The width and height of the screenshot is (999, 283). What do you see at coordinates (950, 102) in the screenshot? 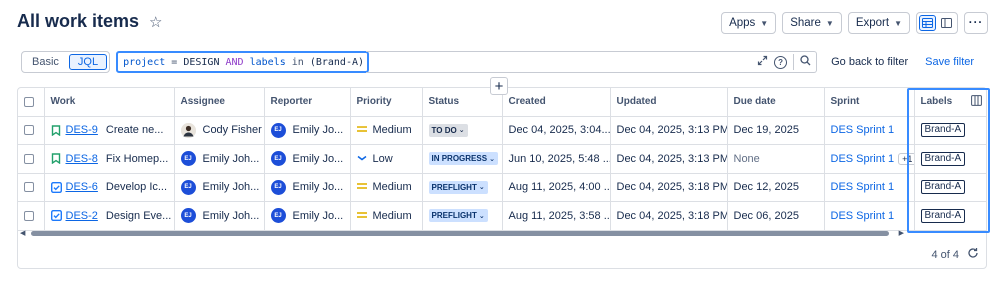
I see `column-header-labels-cell: Labels` at bounding box center [950, 102].